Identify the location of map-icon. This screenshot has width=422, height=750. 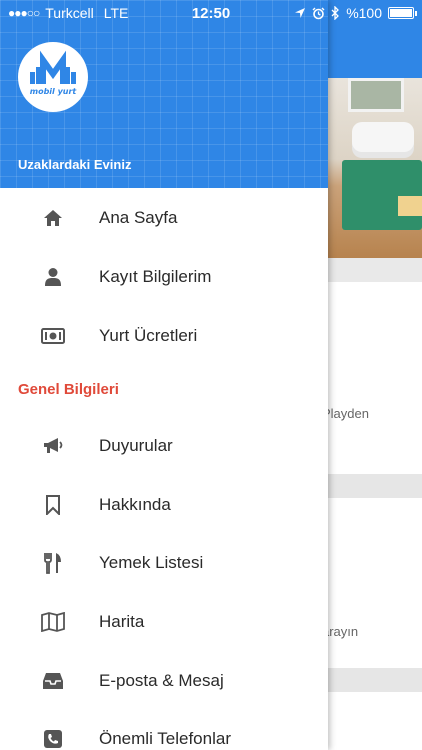
(53, 622).